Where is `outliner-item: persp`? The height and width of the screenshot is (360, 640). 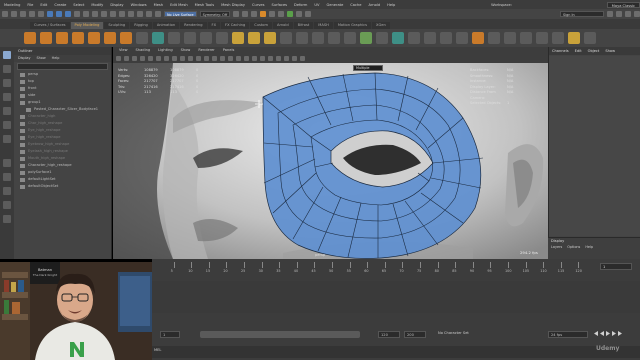 outliner-item: persp is located at coordinates (62, 74).